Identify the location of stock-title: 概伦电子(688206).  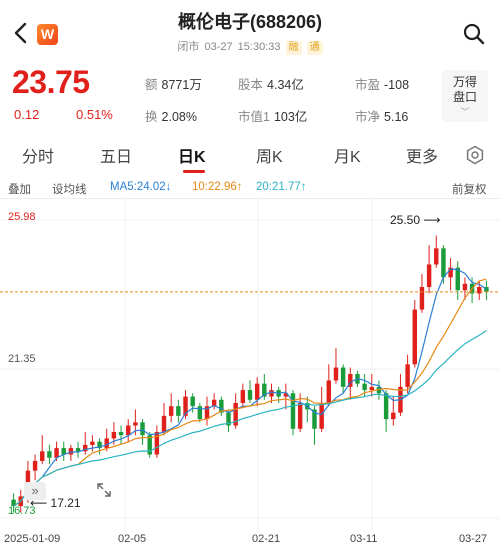
(250, 22).